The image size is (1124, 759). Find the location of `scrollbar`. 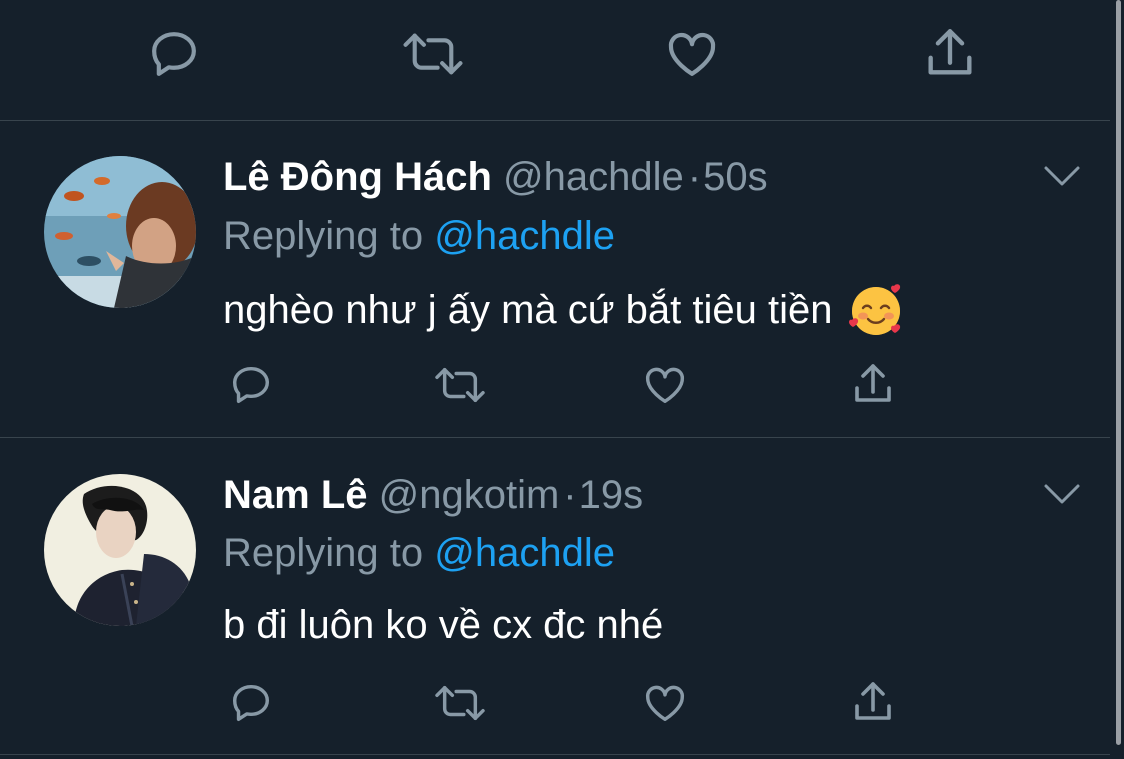

scrollbar is located at coordinates (1118, 372).